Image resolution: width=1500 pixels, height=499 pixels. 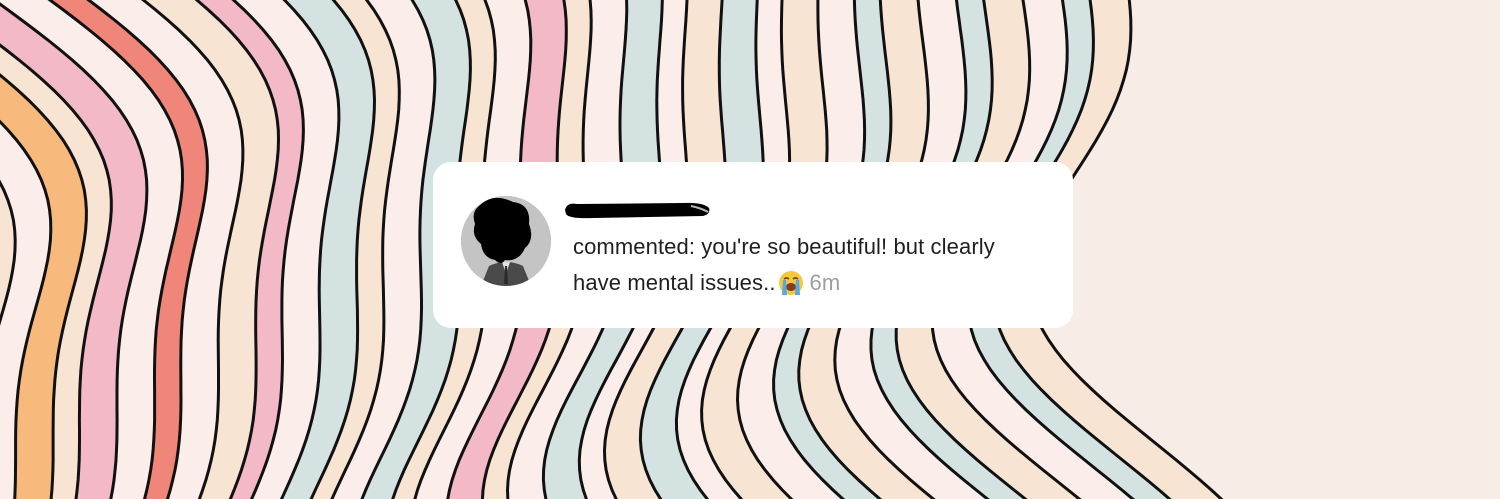 I want to click on timestamp: 6m, so click(x=825, y=282).